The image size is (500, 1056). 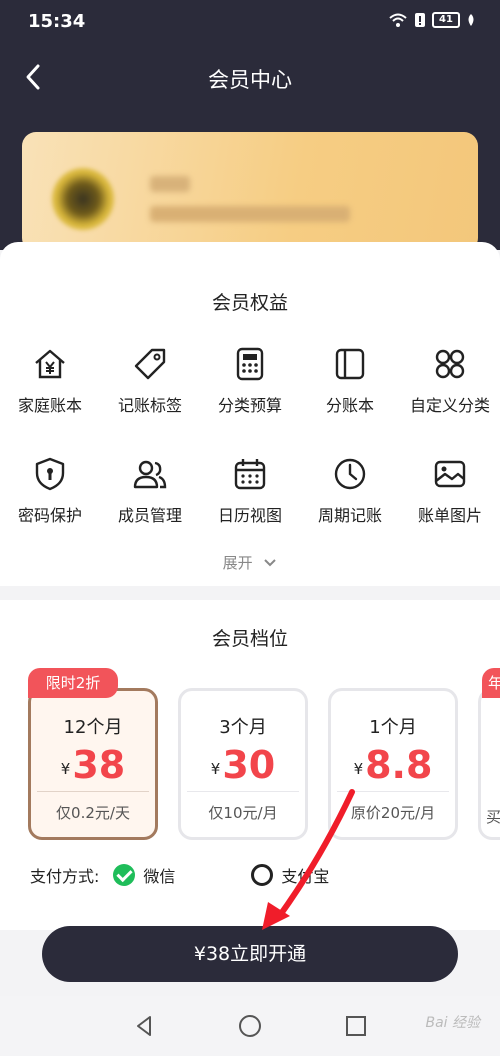 I want to click on watermark: Bai 经验, so click(x=452, y=1023).